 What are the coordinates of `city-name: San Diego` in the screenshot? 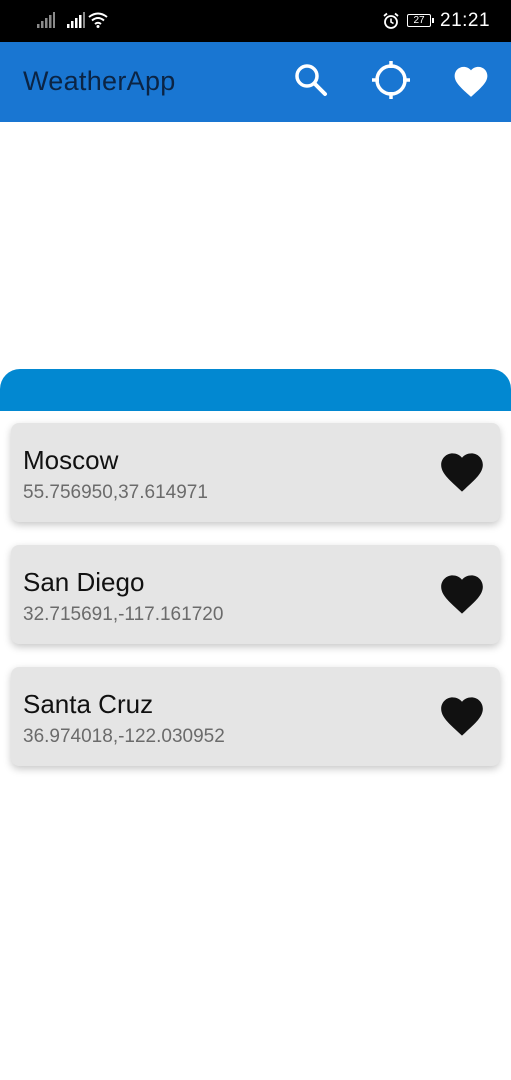 It's located at (84, 582).